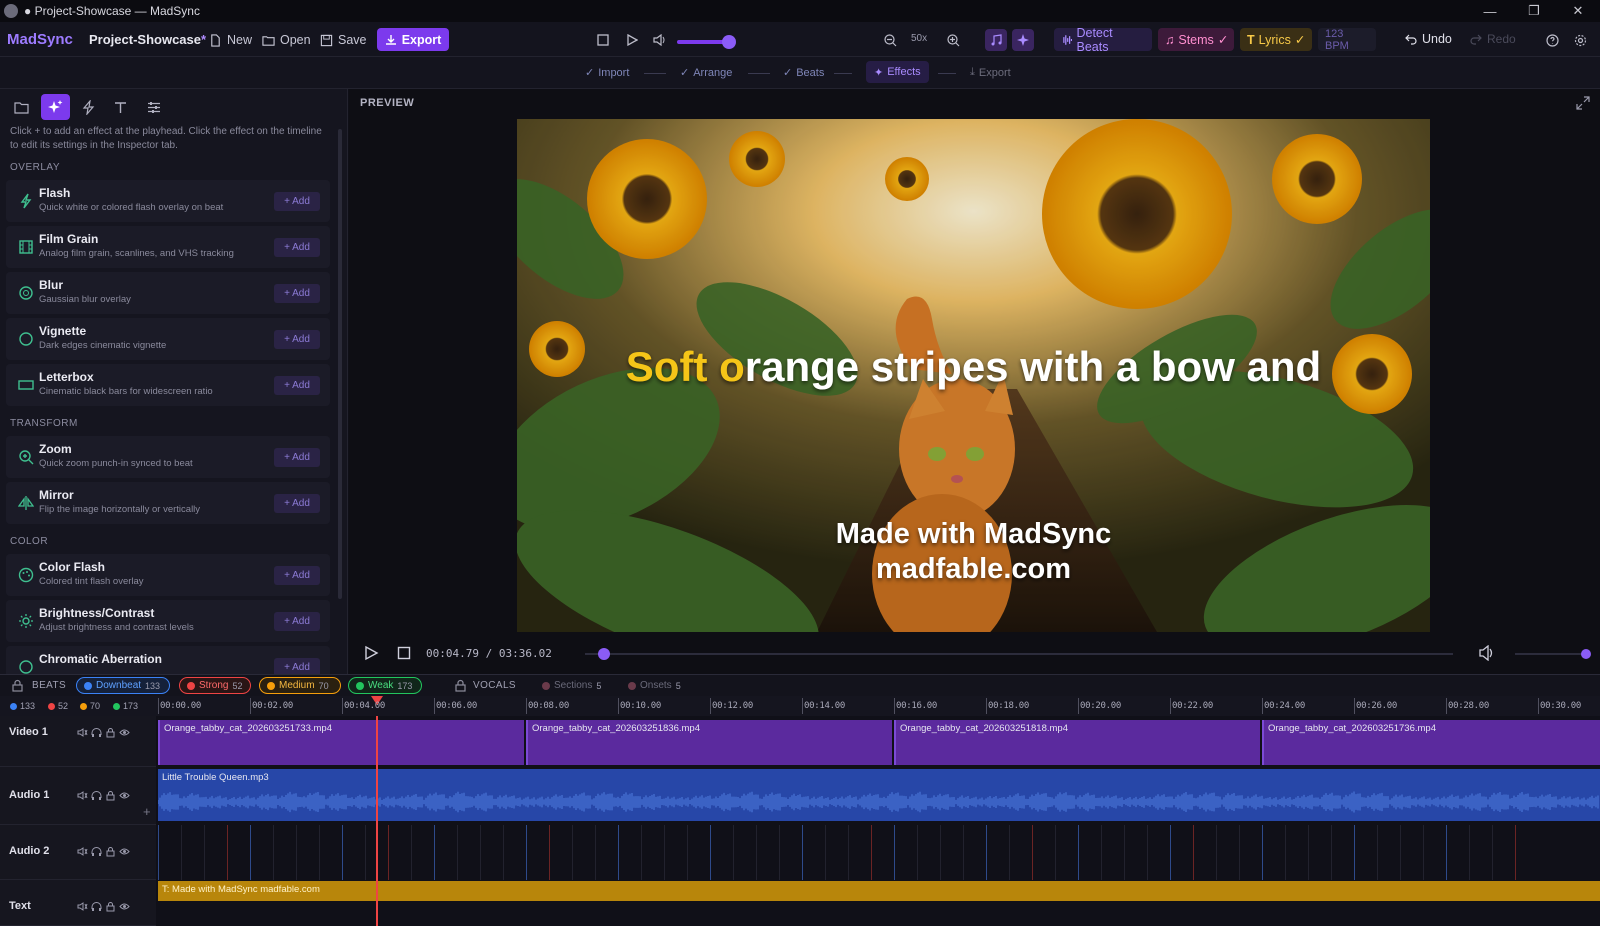 The image size is (1600, 926). What do you see at coordinates (1586, 654) in the screenshot?
I see `preview-volume-handle` at bounding box center [1586, 654].